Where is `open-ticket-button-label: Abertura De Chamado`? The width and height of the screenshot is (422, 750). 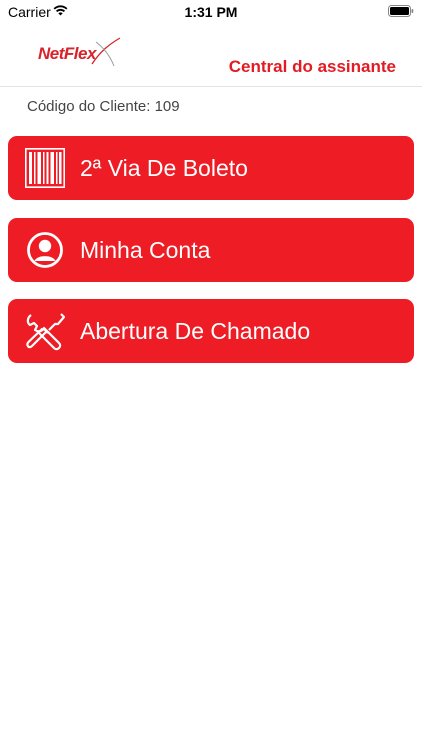
open-ticket-button-label: Abertura De Chamado is located at coordinates (195, 331).